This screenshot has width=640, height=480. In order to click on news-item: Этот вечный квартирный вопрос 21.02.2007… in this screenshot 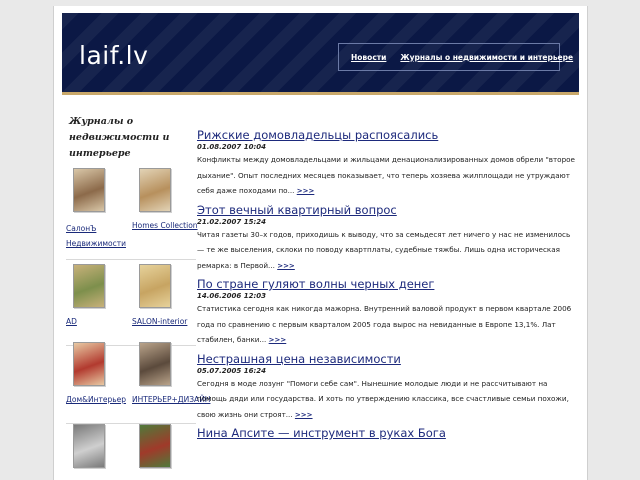, I will do `click(387, 239)`.